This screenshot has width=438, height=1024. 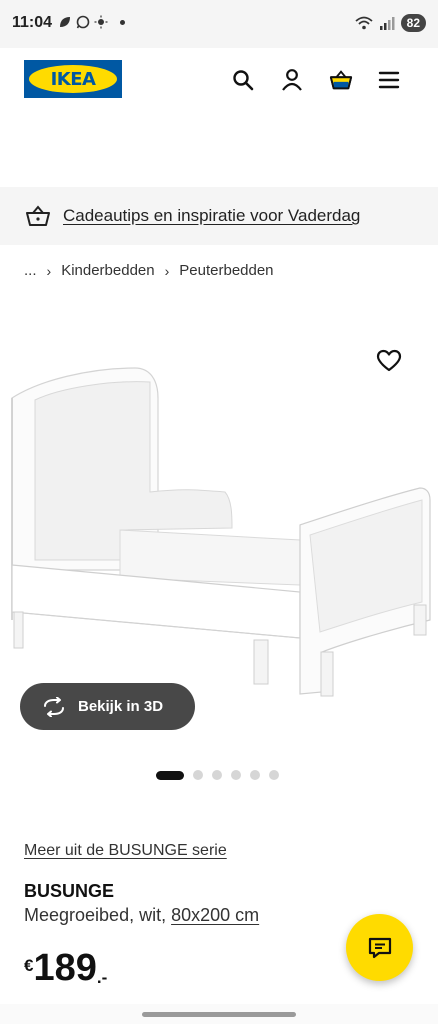 What do you see at coordinates (219, 1014) in the screenshot?
I see `home-gesture-bar` at bounding box center [219, 1014].